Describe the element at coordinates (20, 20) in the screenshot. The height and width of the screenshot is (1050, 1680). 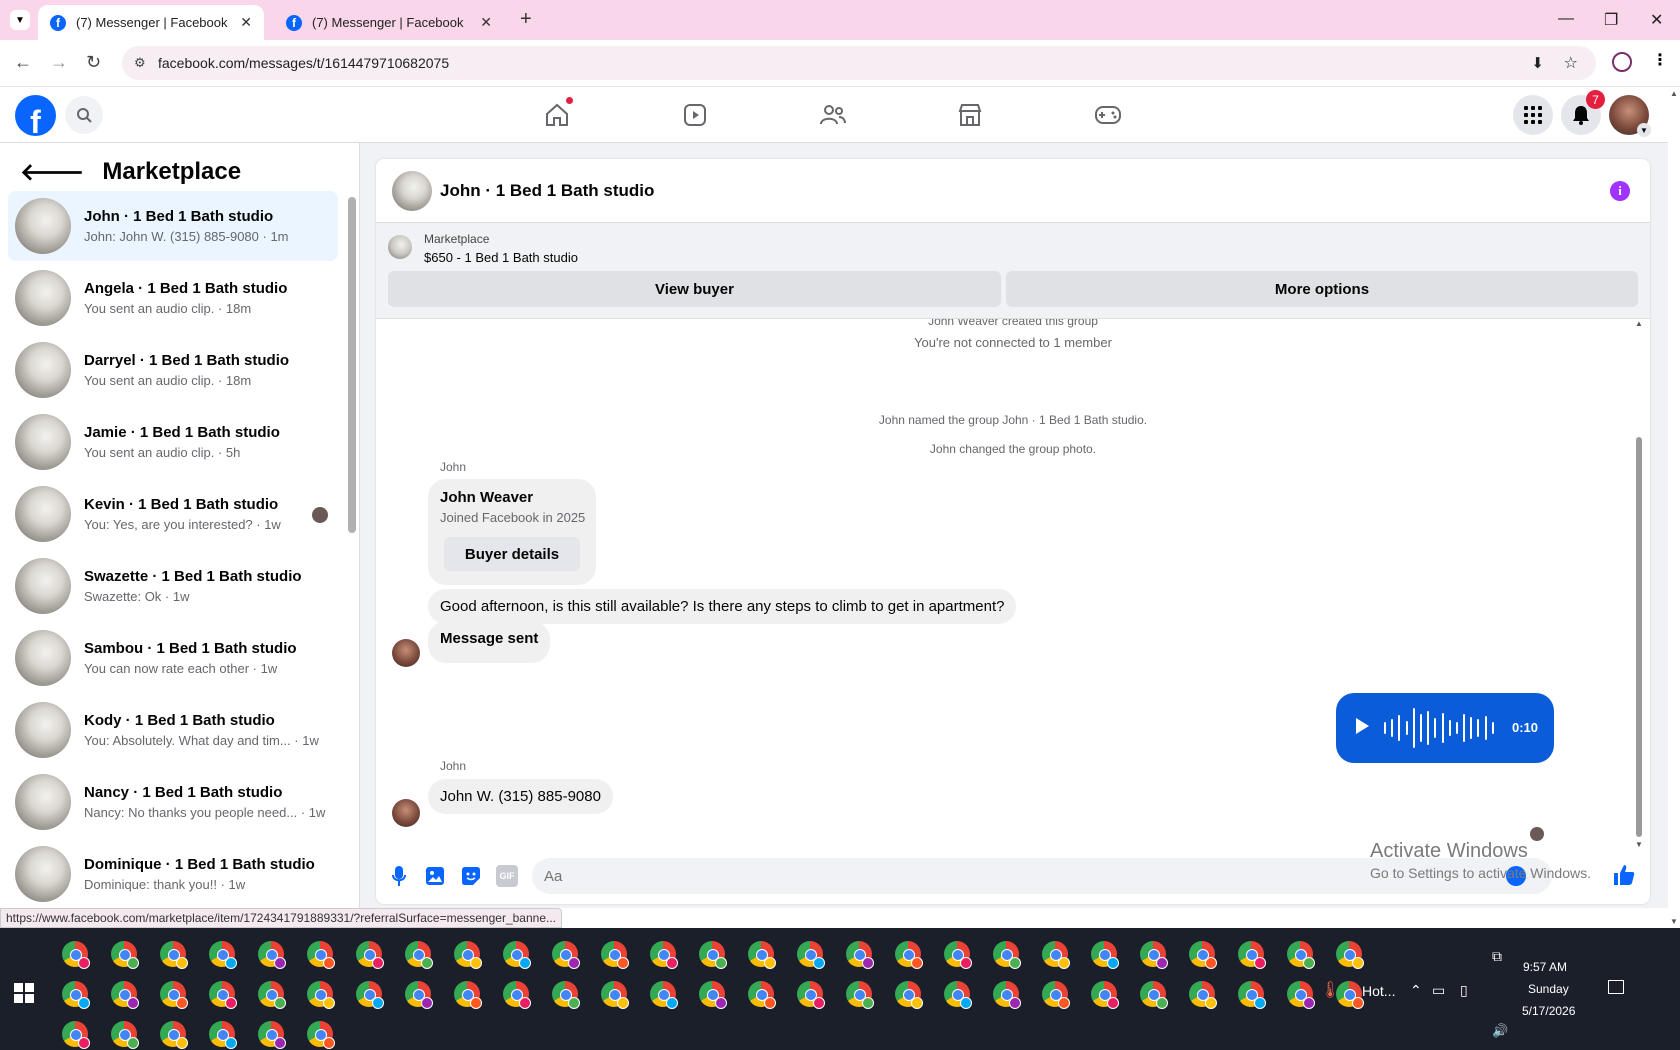
I see `tab-search-chevron-icon: ▼` at that location.